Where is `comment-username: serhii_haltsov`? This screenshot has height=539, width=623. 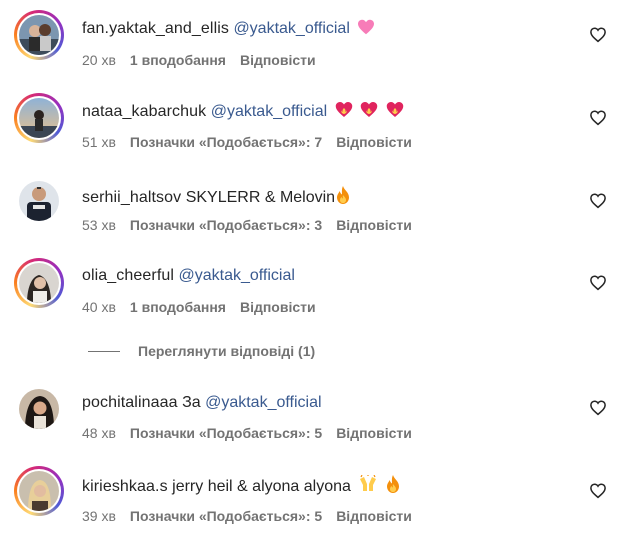
comment-username: serhii_haltsov is located at coordinates (131, 197).